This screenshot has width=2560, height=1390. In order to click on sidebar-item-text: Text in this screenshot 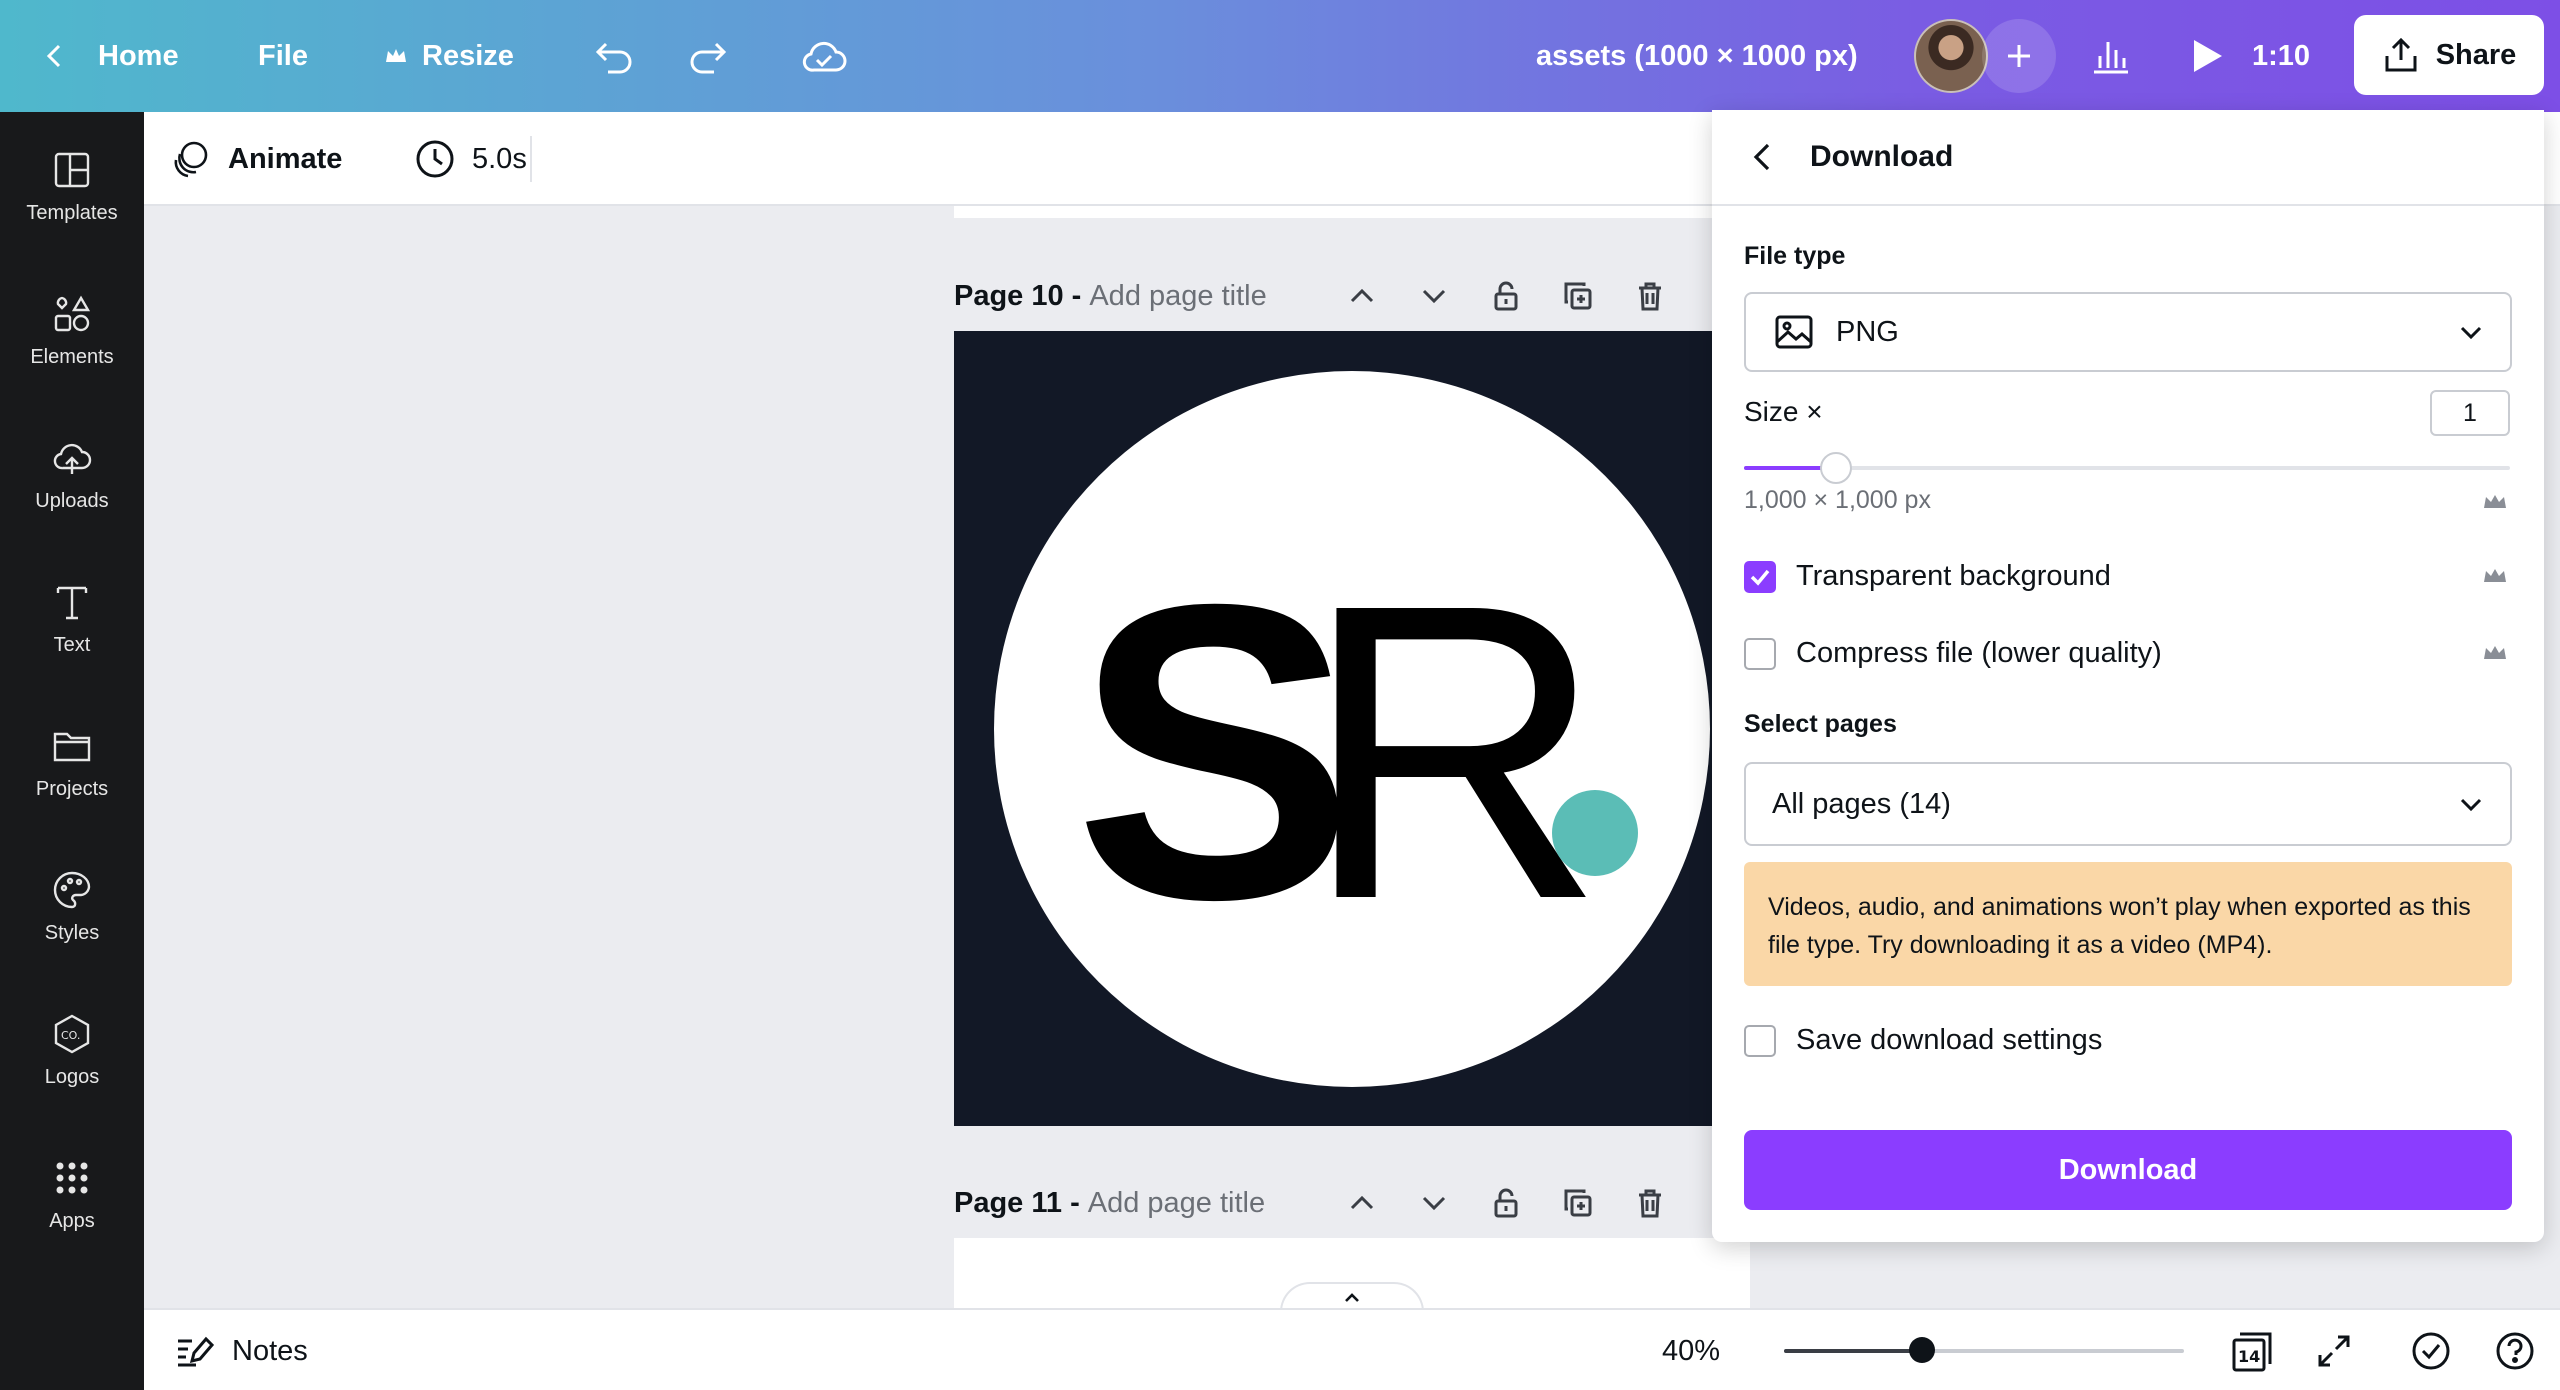, I will do `click(72, 618)`.